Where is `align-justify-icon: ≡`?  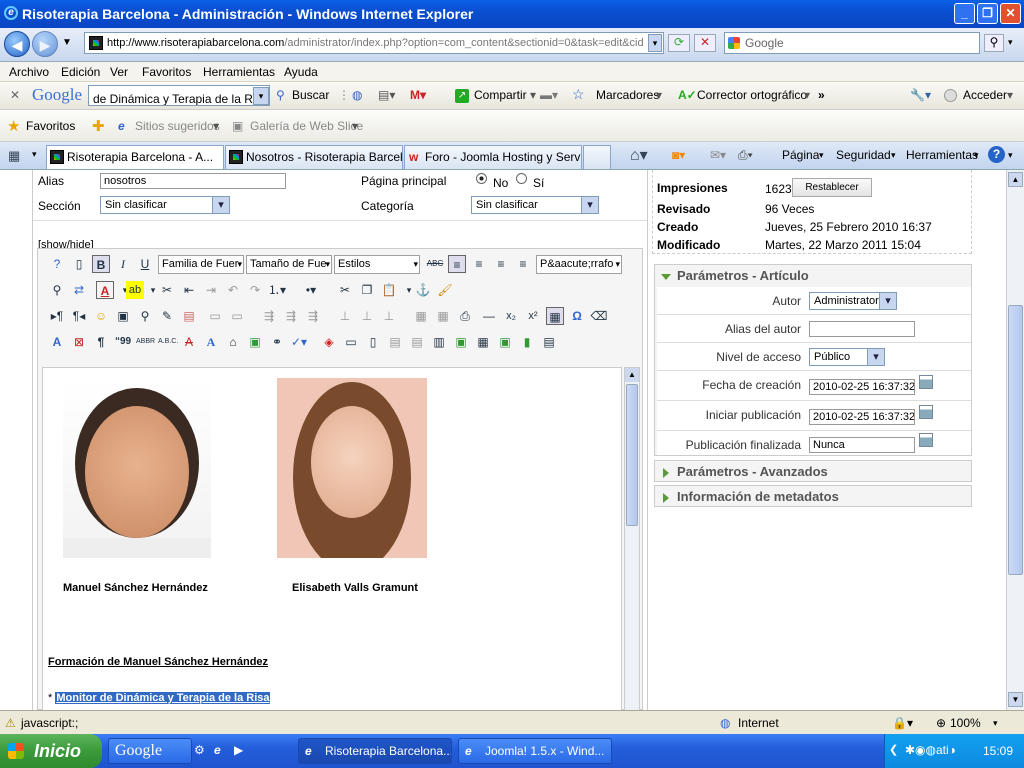 align-justify-icon: ≡ is located at coordinates (457, 264).